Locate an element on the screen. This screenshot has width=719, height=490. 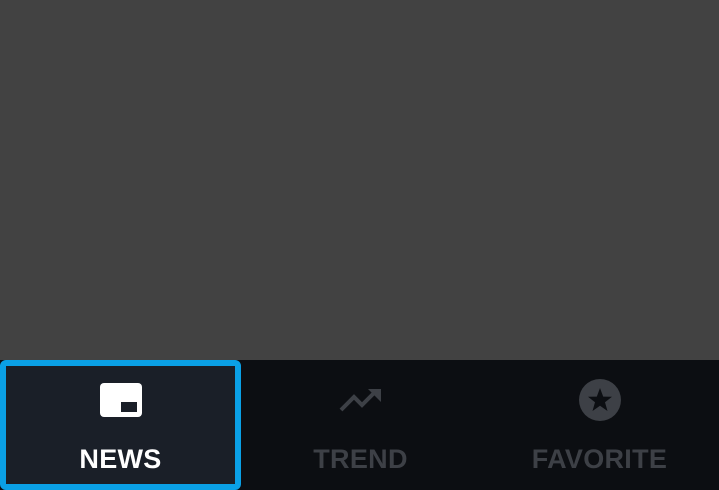
tab-trend-label: TREND is located at coordinates (360, 459).